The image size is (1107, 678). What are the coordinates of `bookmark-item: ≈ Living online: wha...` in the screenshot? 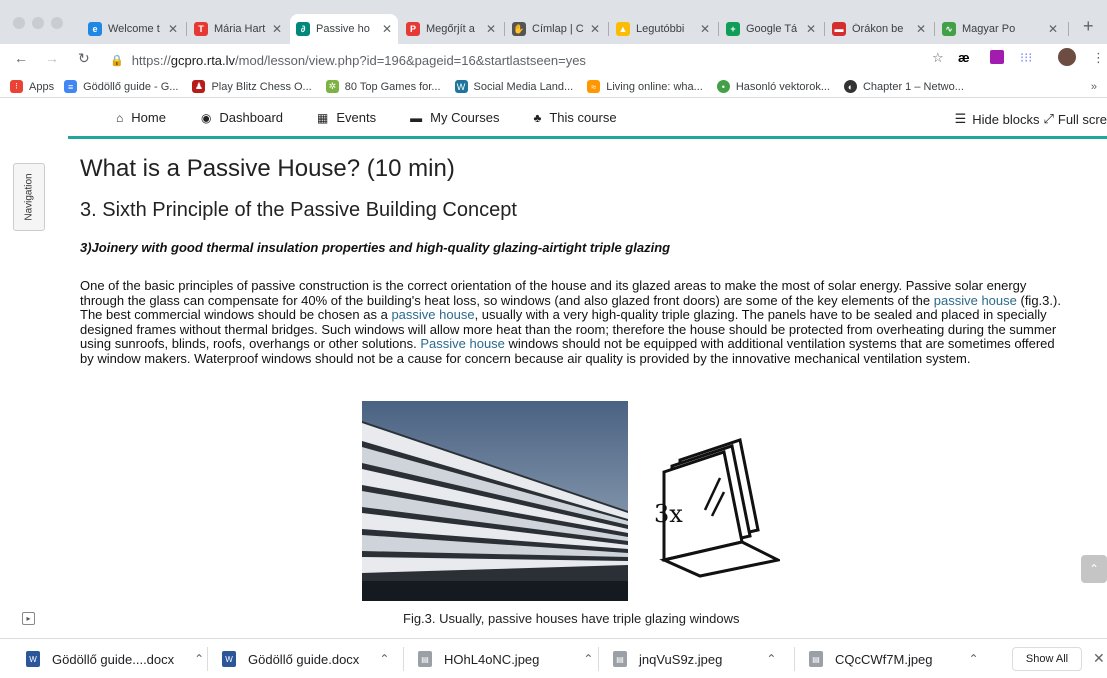 It's located at (645, 86).